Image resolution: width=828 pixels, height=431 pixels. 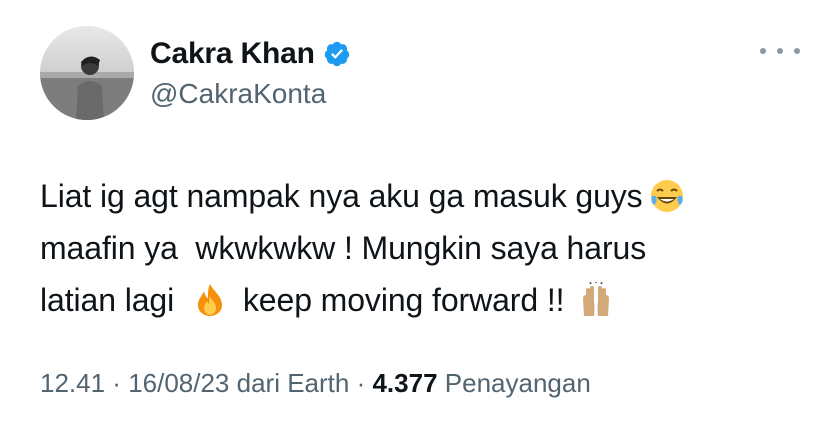 I want to click on more-options-icon, so click(x=780, y=51).